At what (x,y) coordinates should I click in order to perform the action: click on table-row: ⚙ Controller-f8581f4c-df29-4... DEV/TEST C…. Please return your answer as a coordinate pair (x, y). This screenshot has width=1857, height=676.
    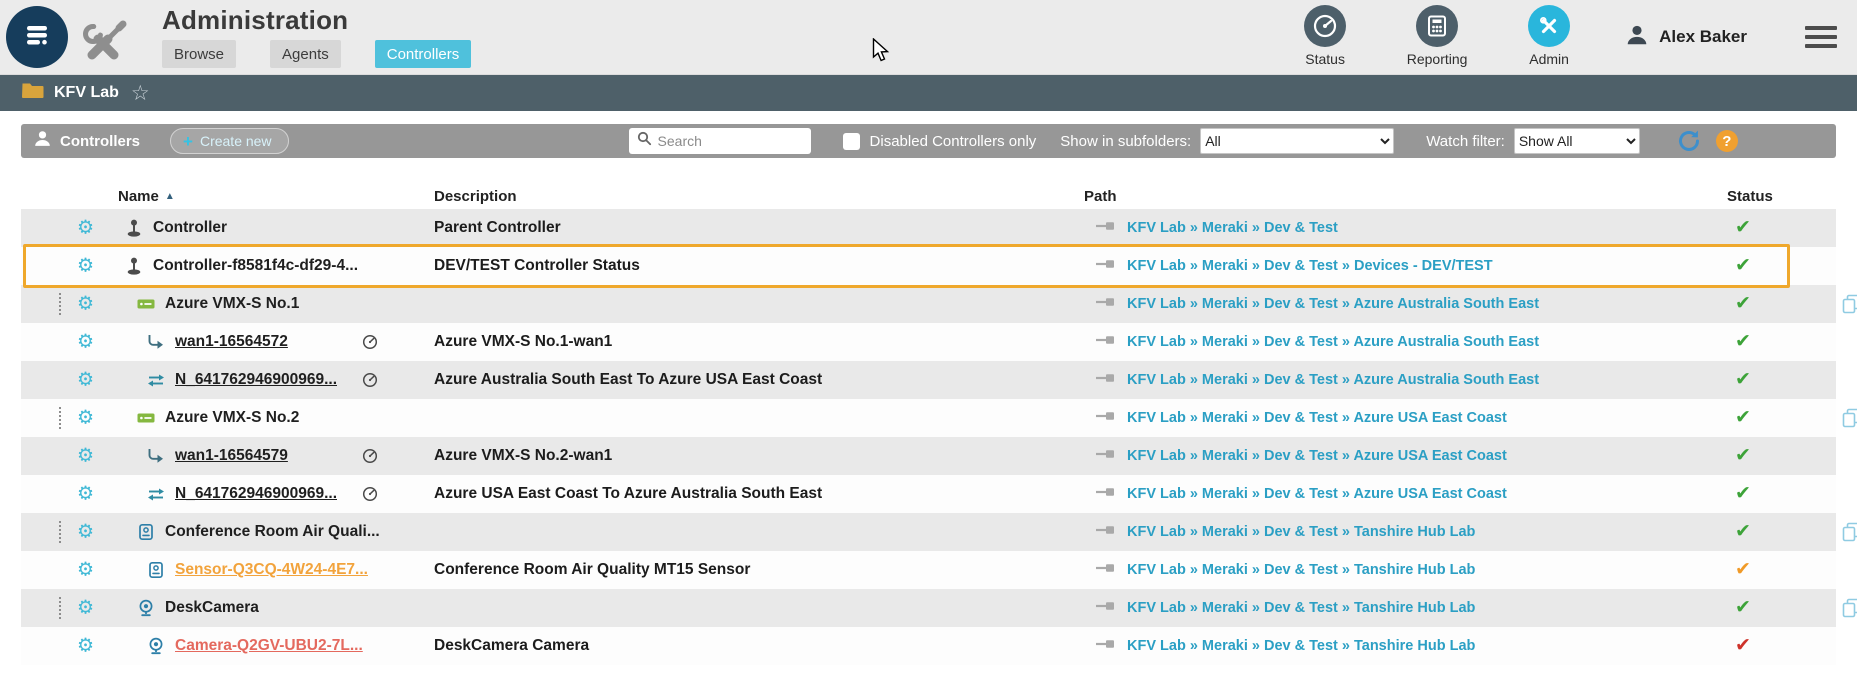
    Looking at the image, I should click on (928, 266).